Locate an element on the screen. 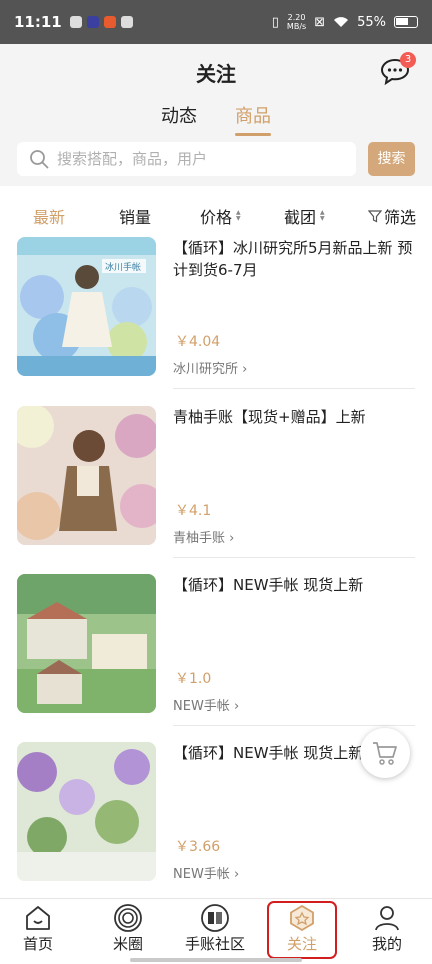  search-button: 搜索 is located at coordinates (391, 159).